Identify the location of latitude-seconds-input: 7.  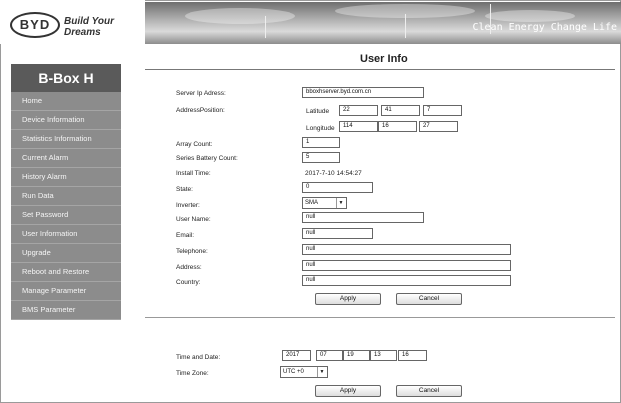
(442, 110).